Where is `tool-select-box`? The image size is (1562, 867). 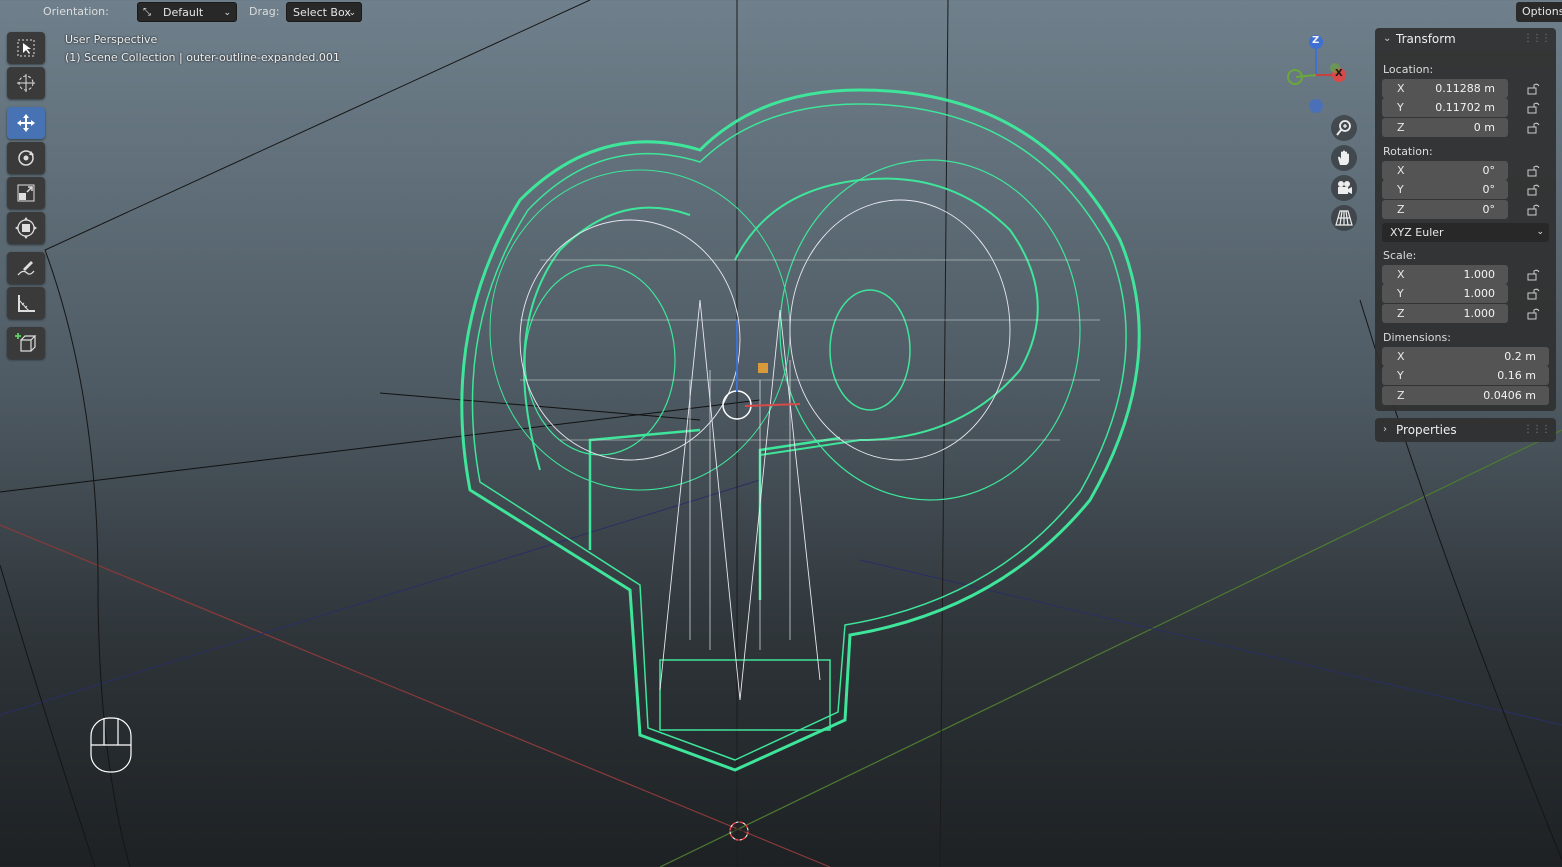
tool-select-box is located at coordinates (26, 48).